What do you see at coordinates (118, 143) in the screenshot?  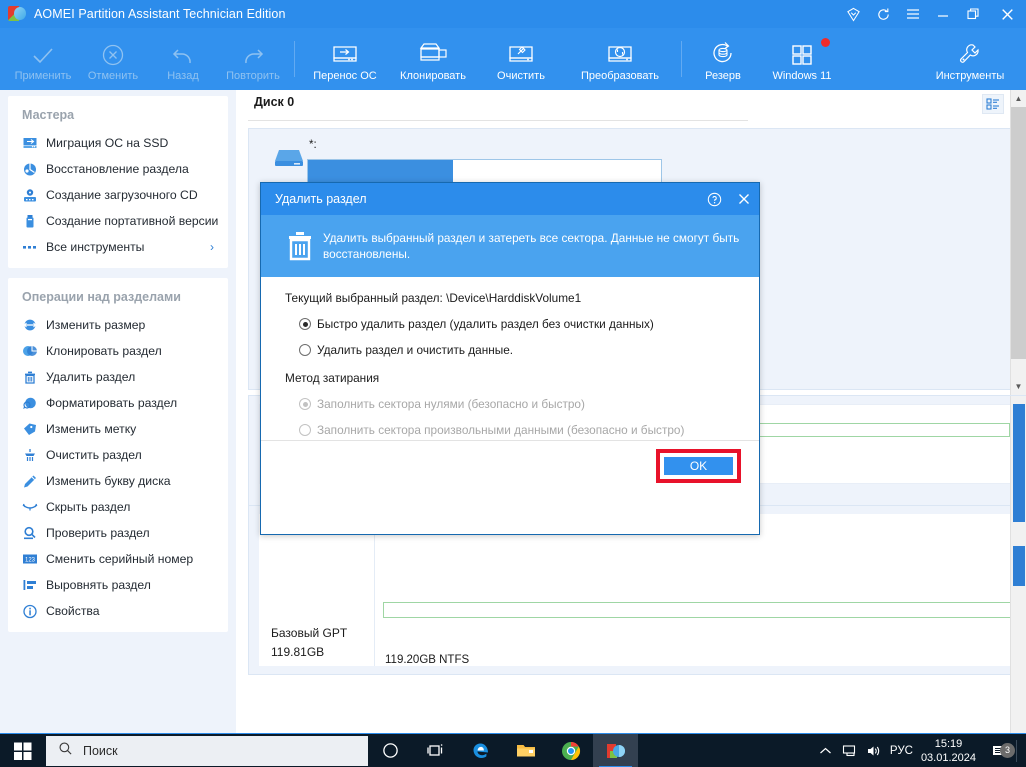 I see `sidebar-item-migrate-ssd: Миграция ОС на SSD` at bounding box center [118, 143].